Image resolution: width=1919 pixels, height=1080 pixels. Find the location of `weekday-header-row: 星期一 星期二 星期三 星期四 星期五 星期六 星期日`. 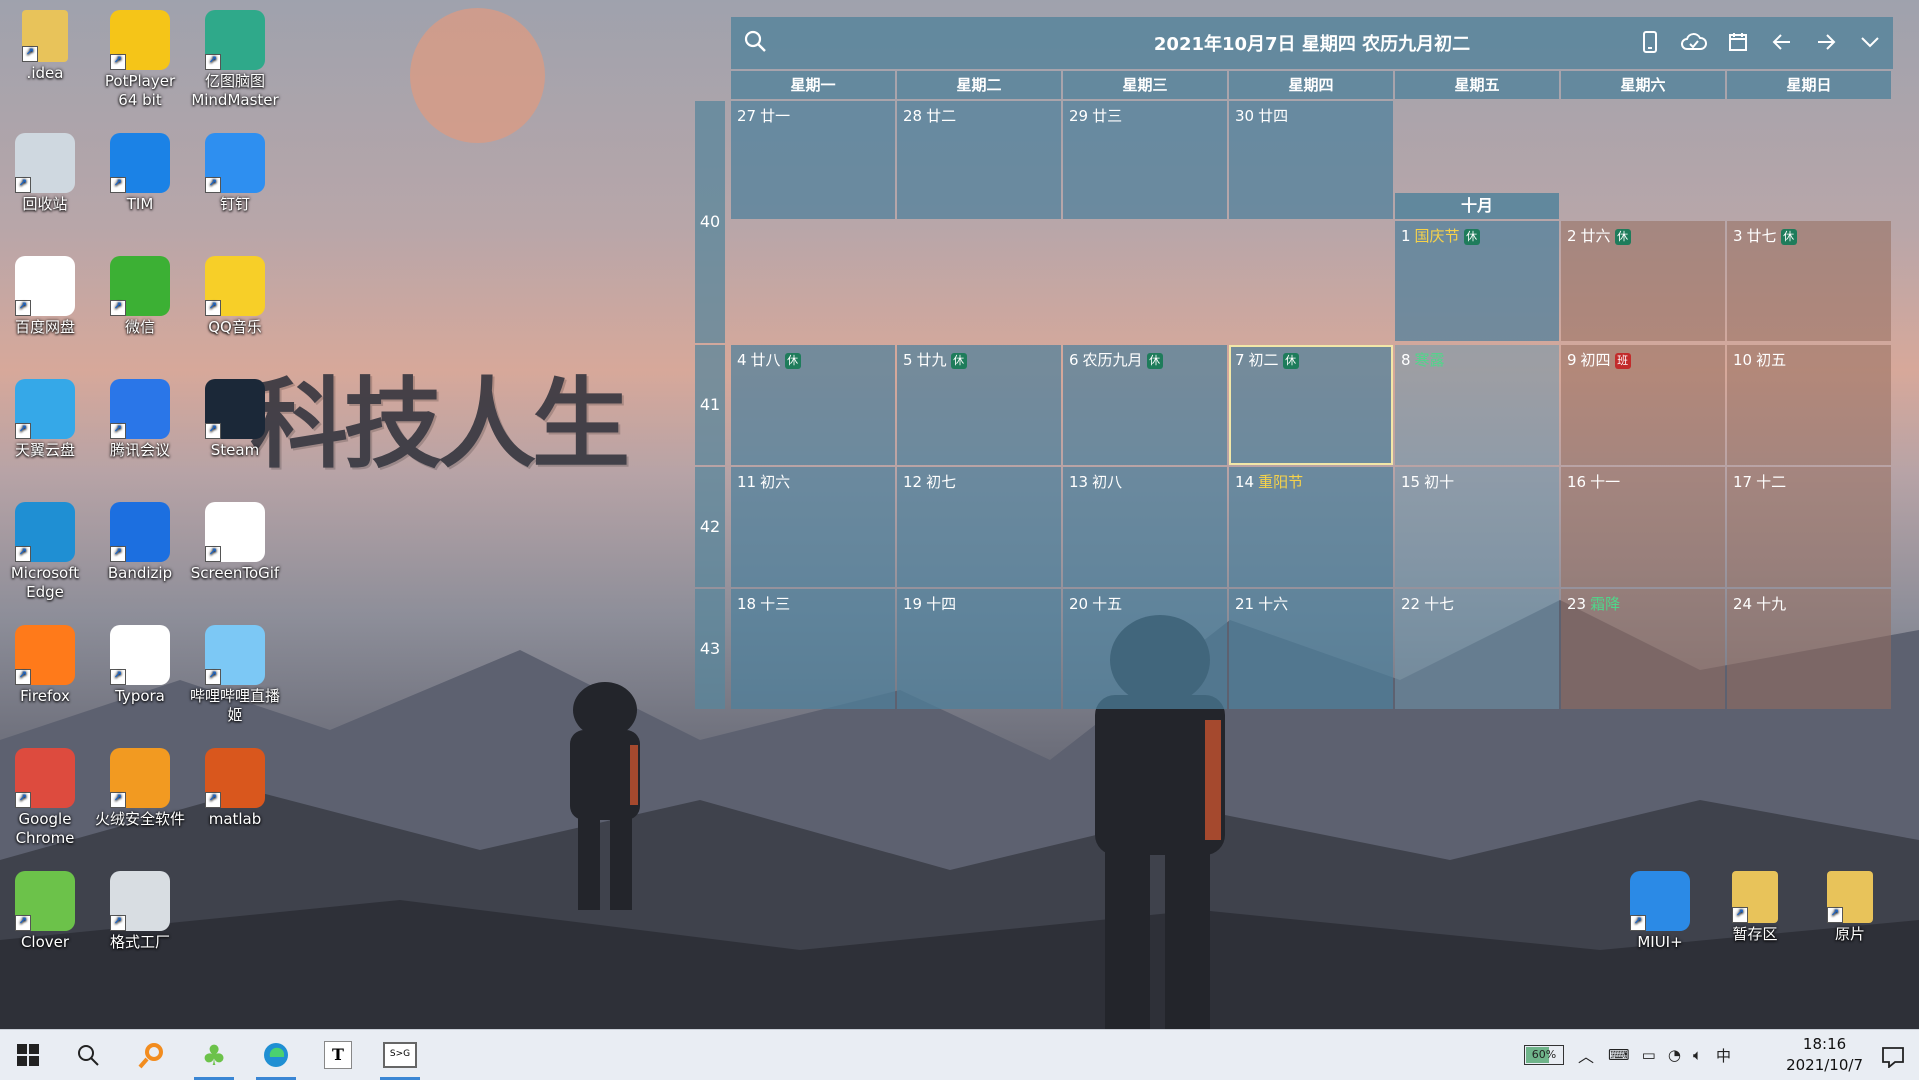

weekday-header-row: 星期一 星期二 星期三 星期四 星期五 星期六 星期日 is located at coordinates (1312, 85).